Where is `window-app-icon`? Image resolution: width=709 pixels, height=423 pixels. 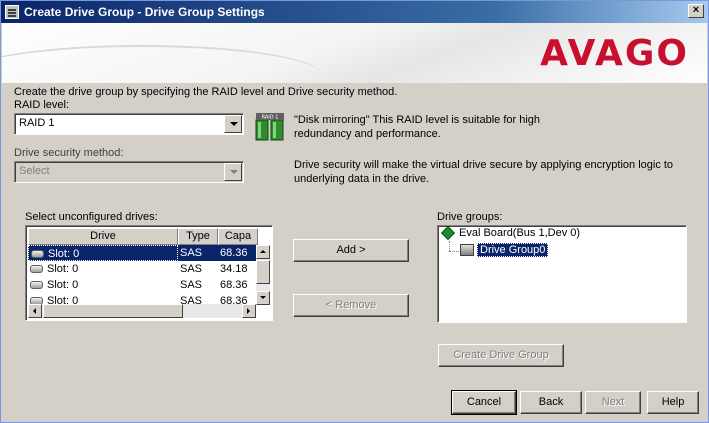 window-app-icon is located at coordinates (12, 12).